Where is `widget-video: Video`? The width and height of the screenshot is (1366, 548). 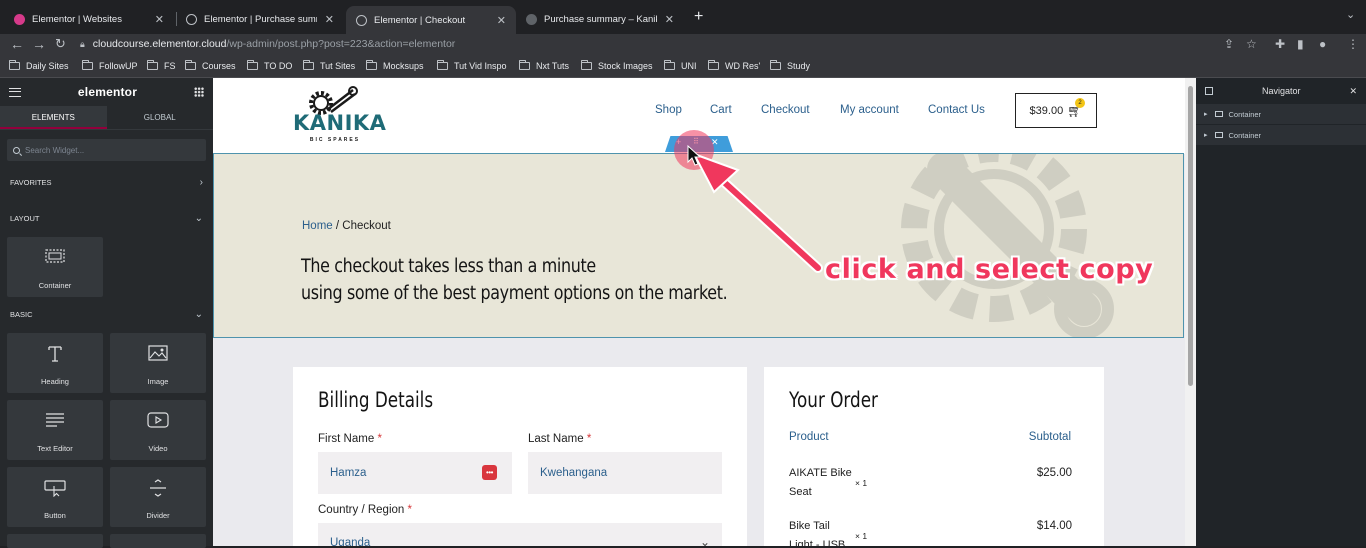 widget-video: Video is located at coordinates (158, 430).